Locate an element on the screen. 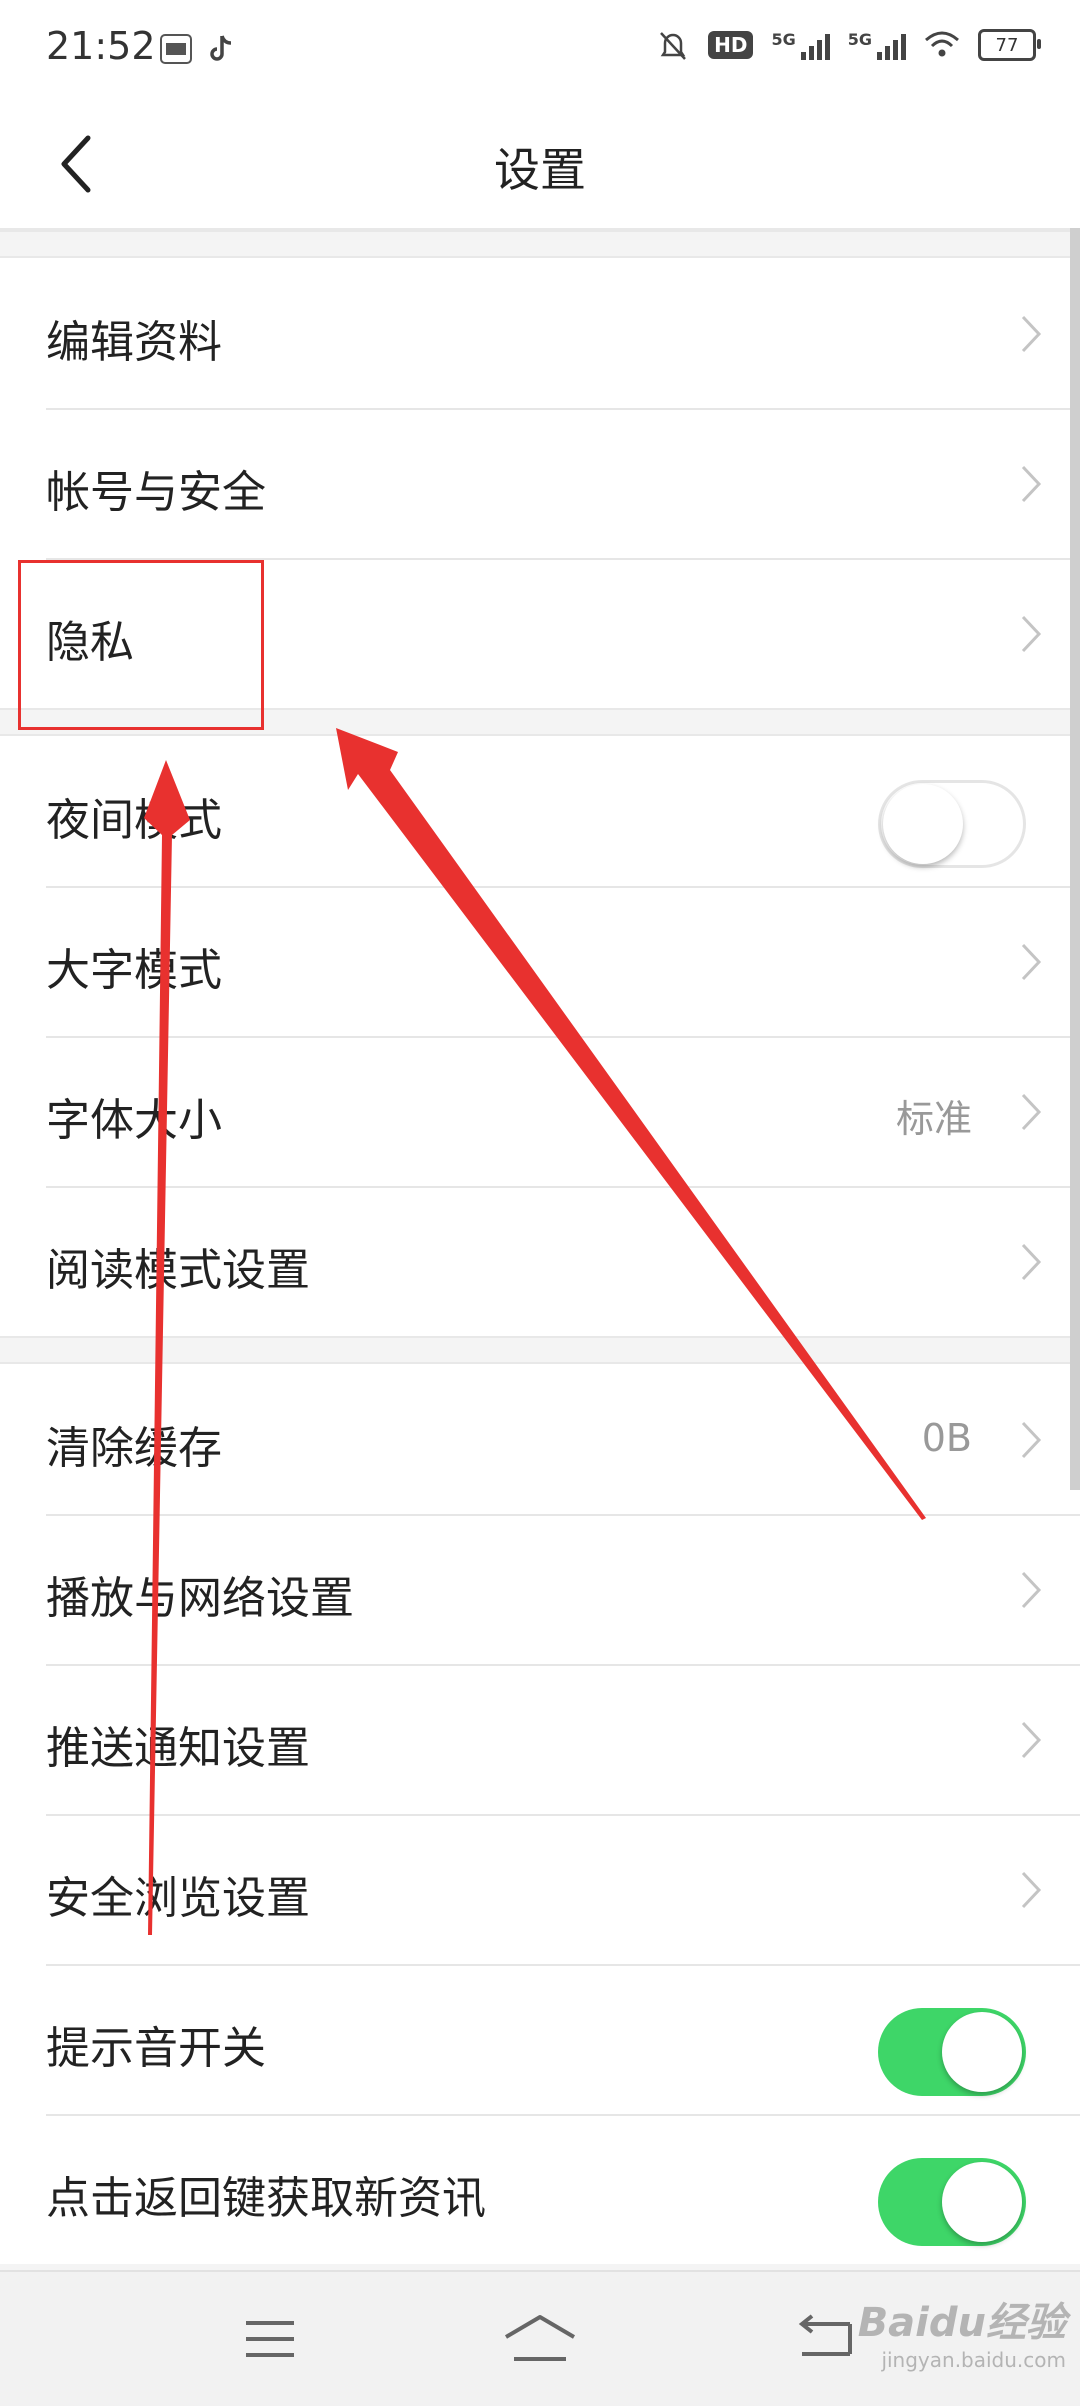 The image size is (1080, 2406). bell-off-icon is located at coordinates (673, 46).